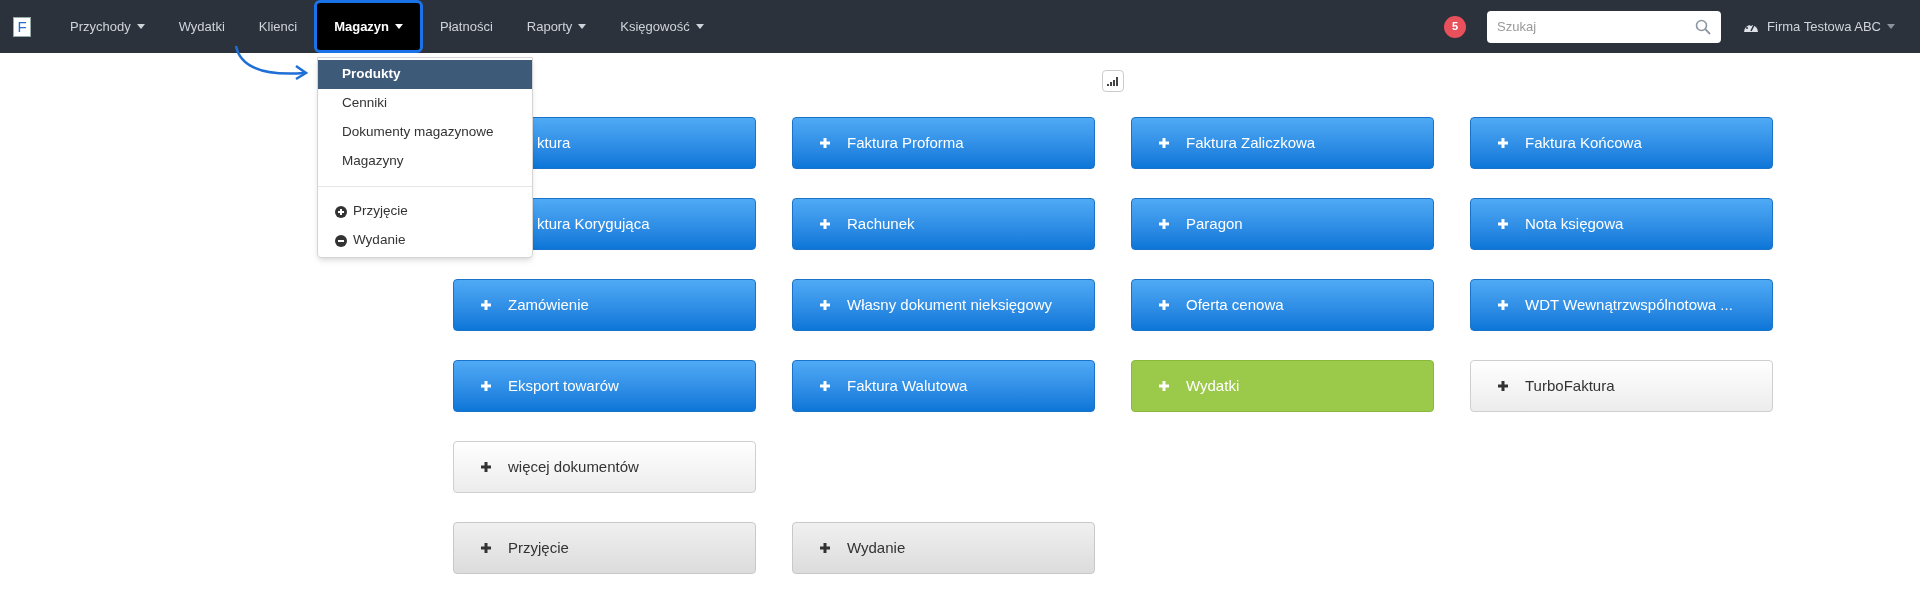  I want to click on new-document-button: TurboFaktura, so click(1621, 386).